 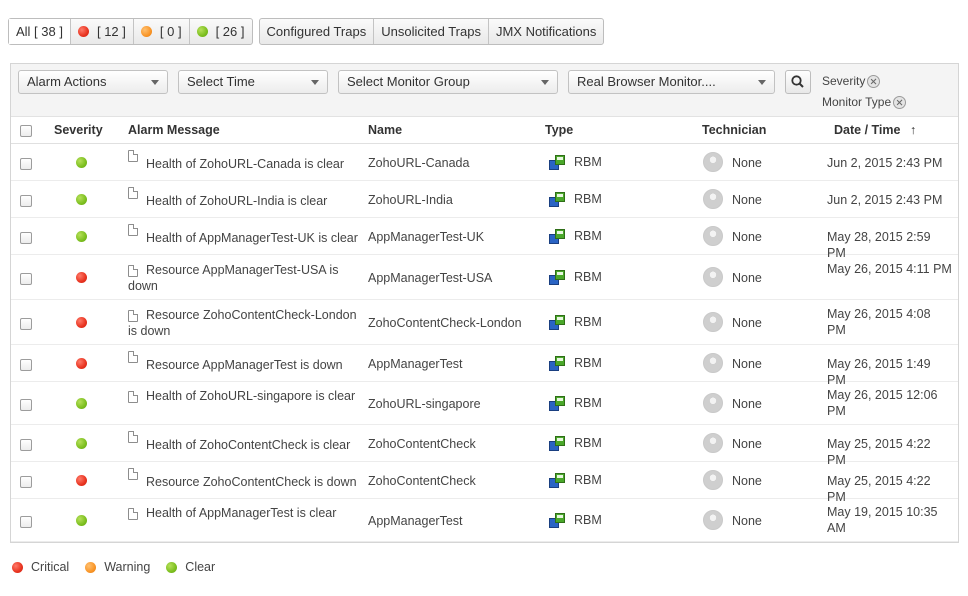 I want to click on date-time-cell: May 19, 2015 10:35 AM, so click(x=882, y=519).